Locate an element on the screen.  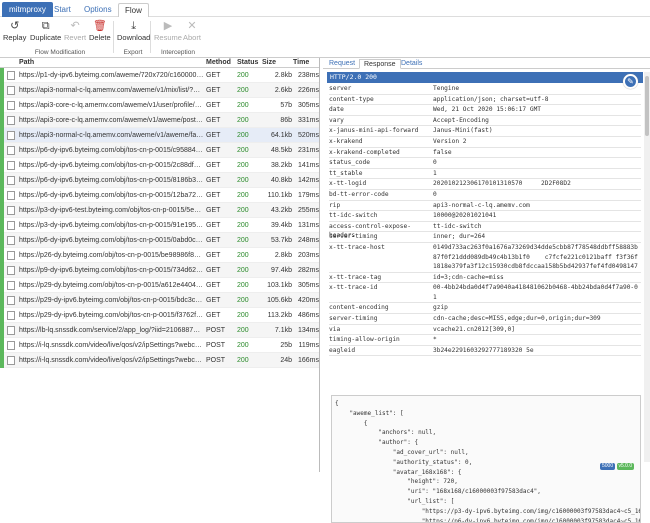
abort-button: ✕ Abort is located at coordinates (192, 31).